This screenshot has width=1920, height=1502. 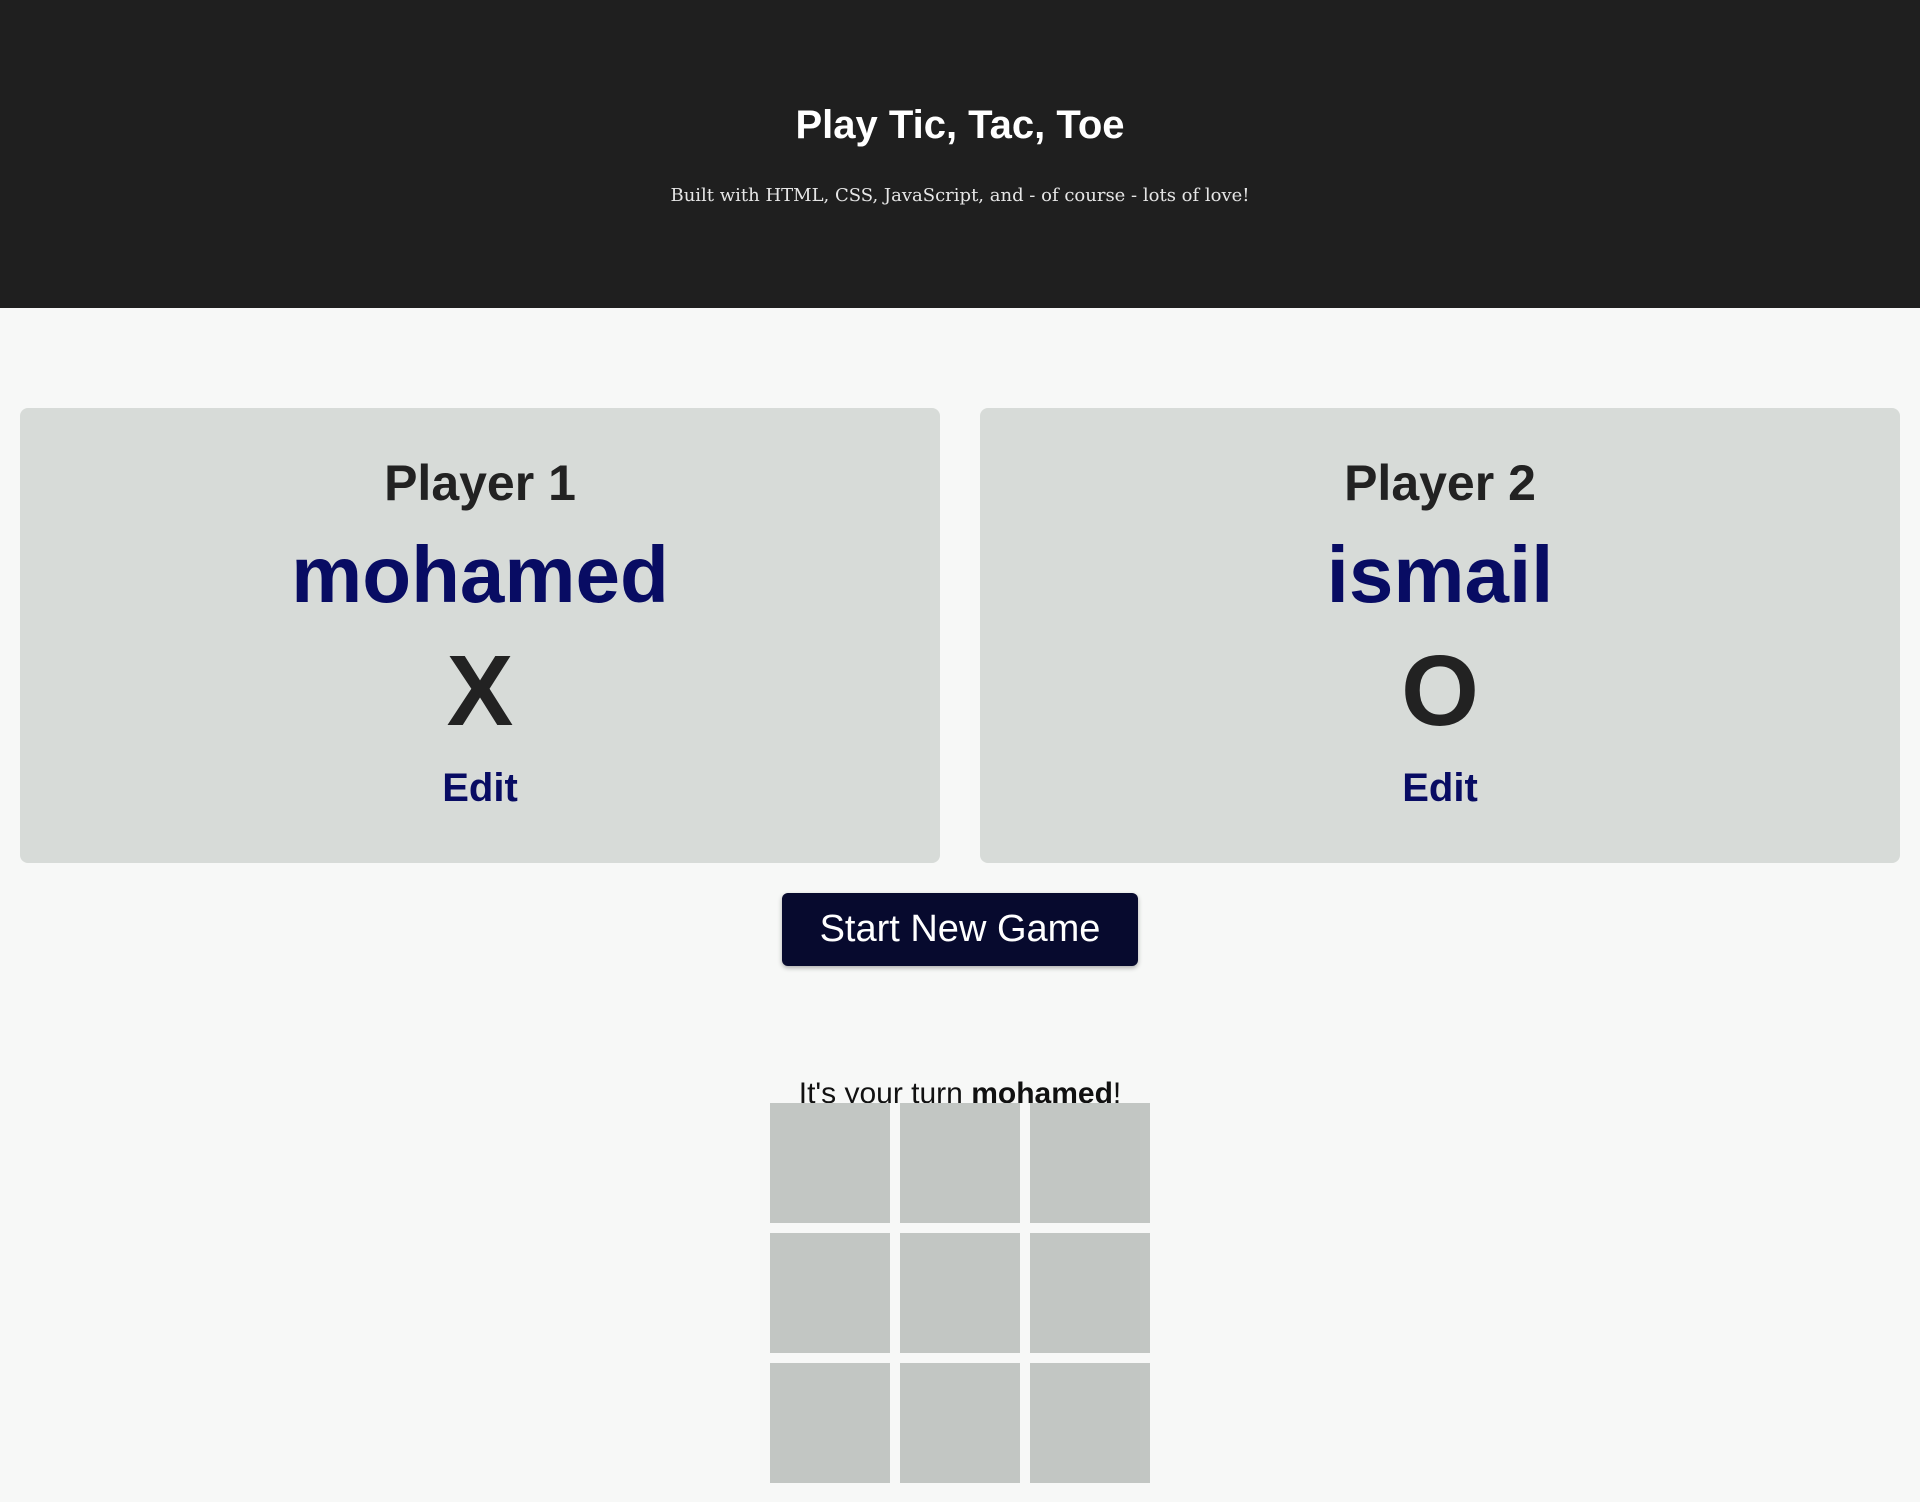 I want to click on player-2-label: Player 2, so click(x=1440, y=483).